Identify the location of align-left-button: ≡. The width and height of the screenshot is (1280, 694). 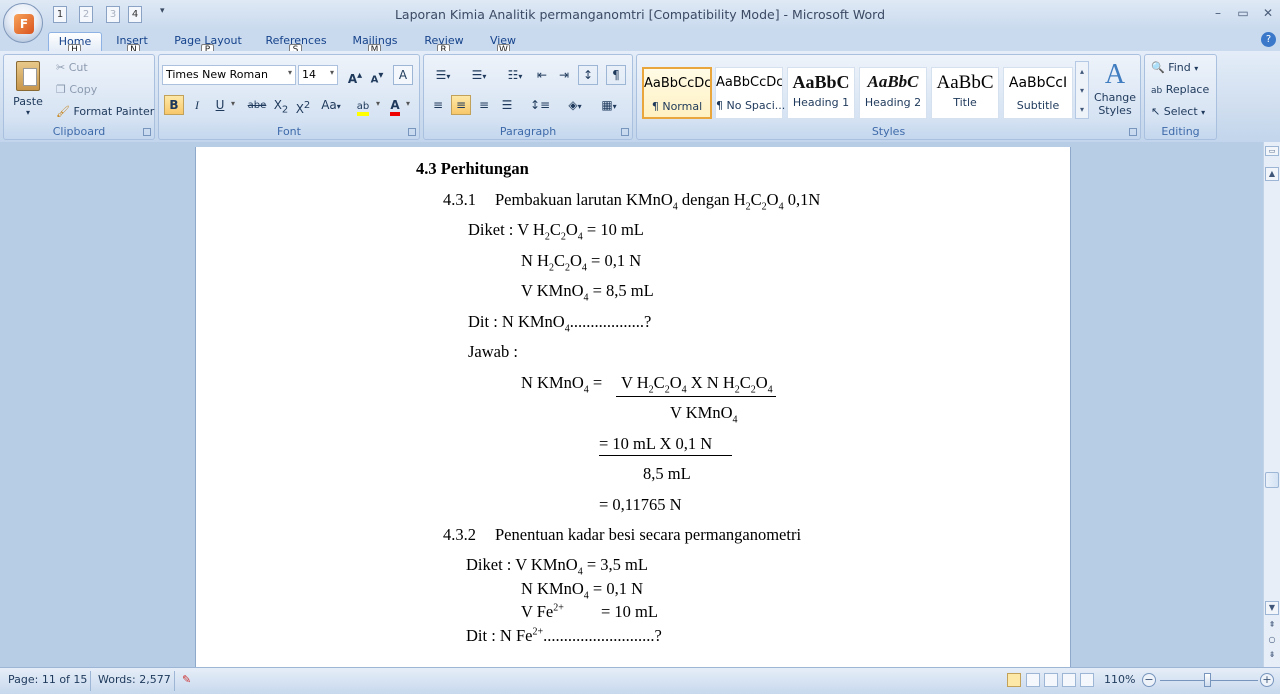
(438, 105).